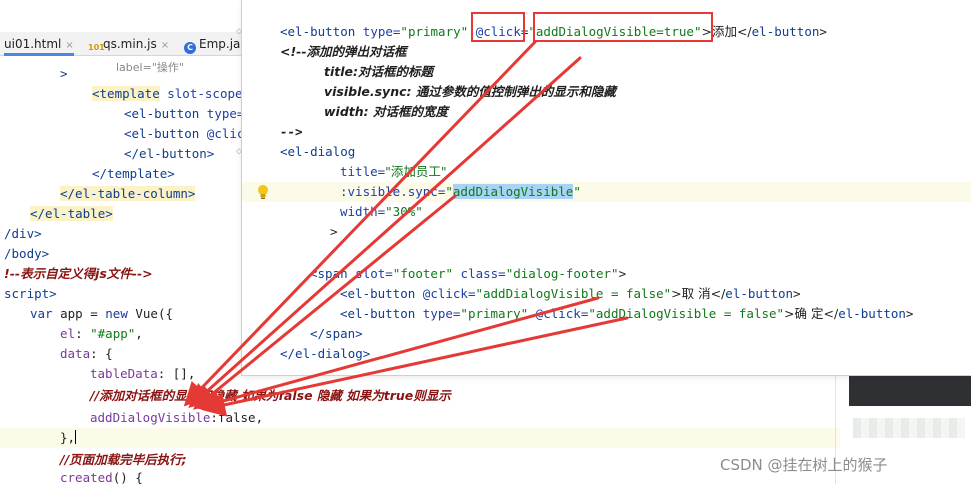 This screenshot has width=971, height=484. Describe the element at coordinates (30, 293) in the screenshot. I see `code-line: script>` at that location.